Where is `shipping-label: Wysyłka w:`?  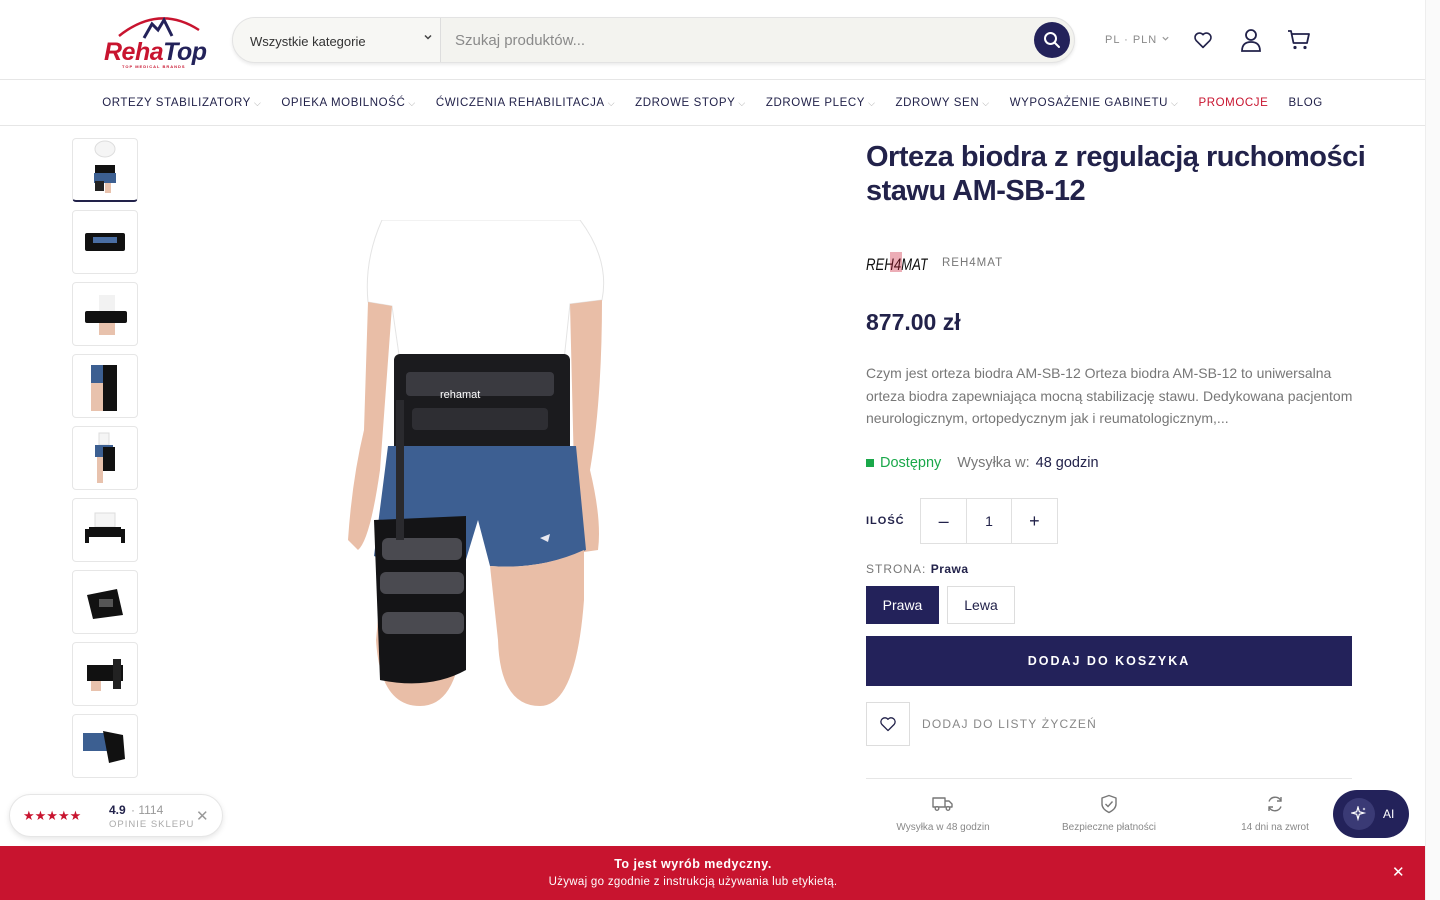 shipping-label: Wysyłka w: is located at coordinates (993, 463).